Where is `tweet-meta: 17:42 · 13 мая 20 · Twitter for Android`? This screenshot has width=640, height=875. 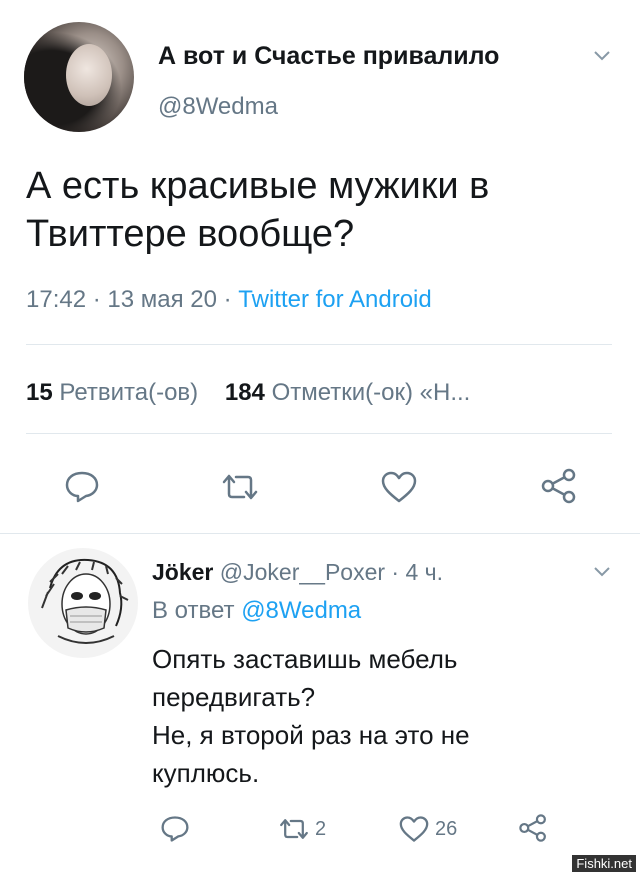 tweet-meta: 17:42 · 13 мая 20 · Twitter for Android is located at coordinates (229, 300).